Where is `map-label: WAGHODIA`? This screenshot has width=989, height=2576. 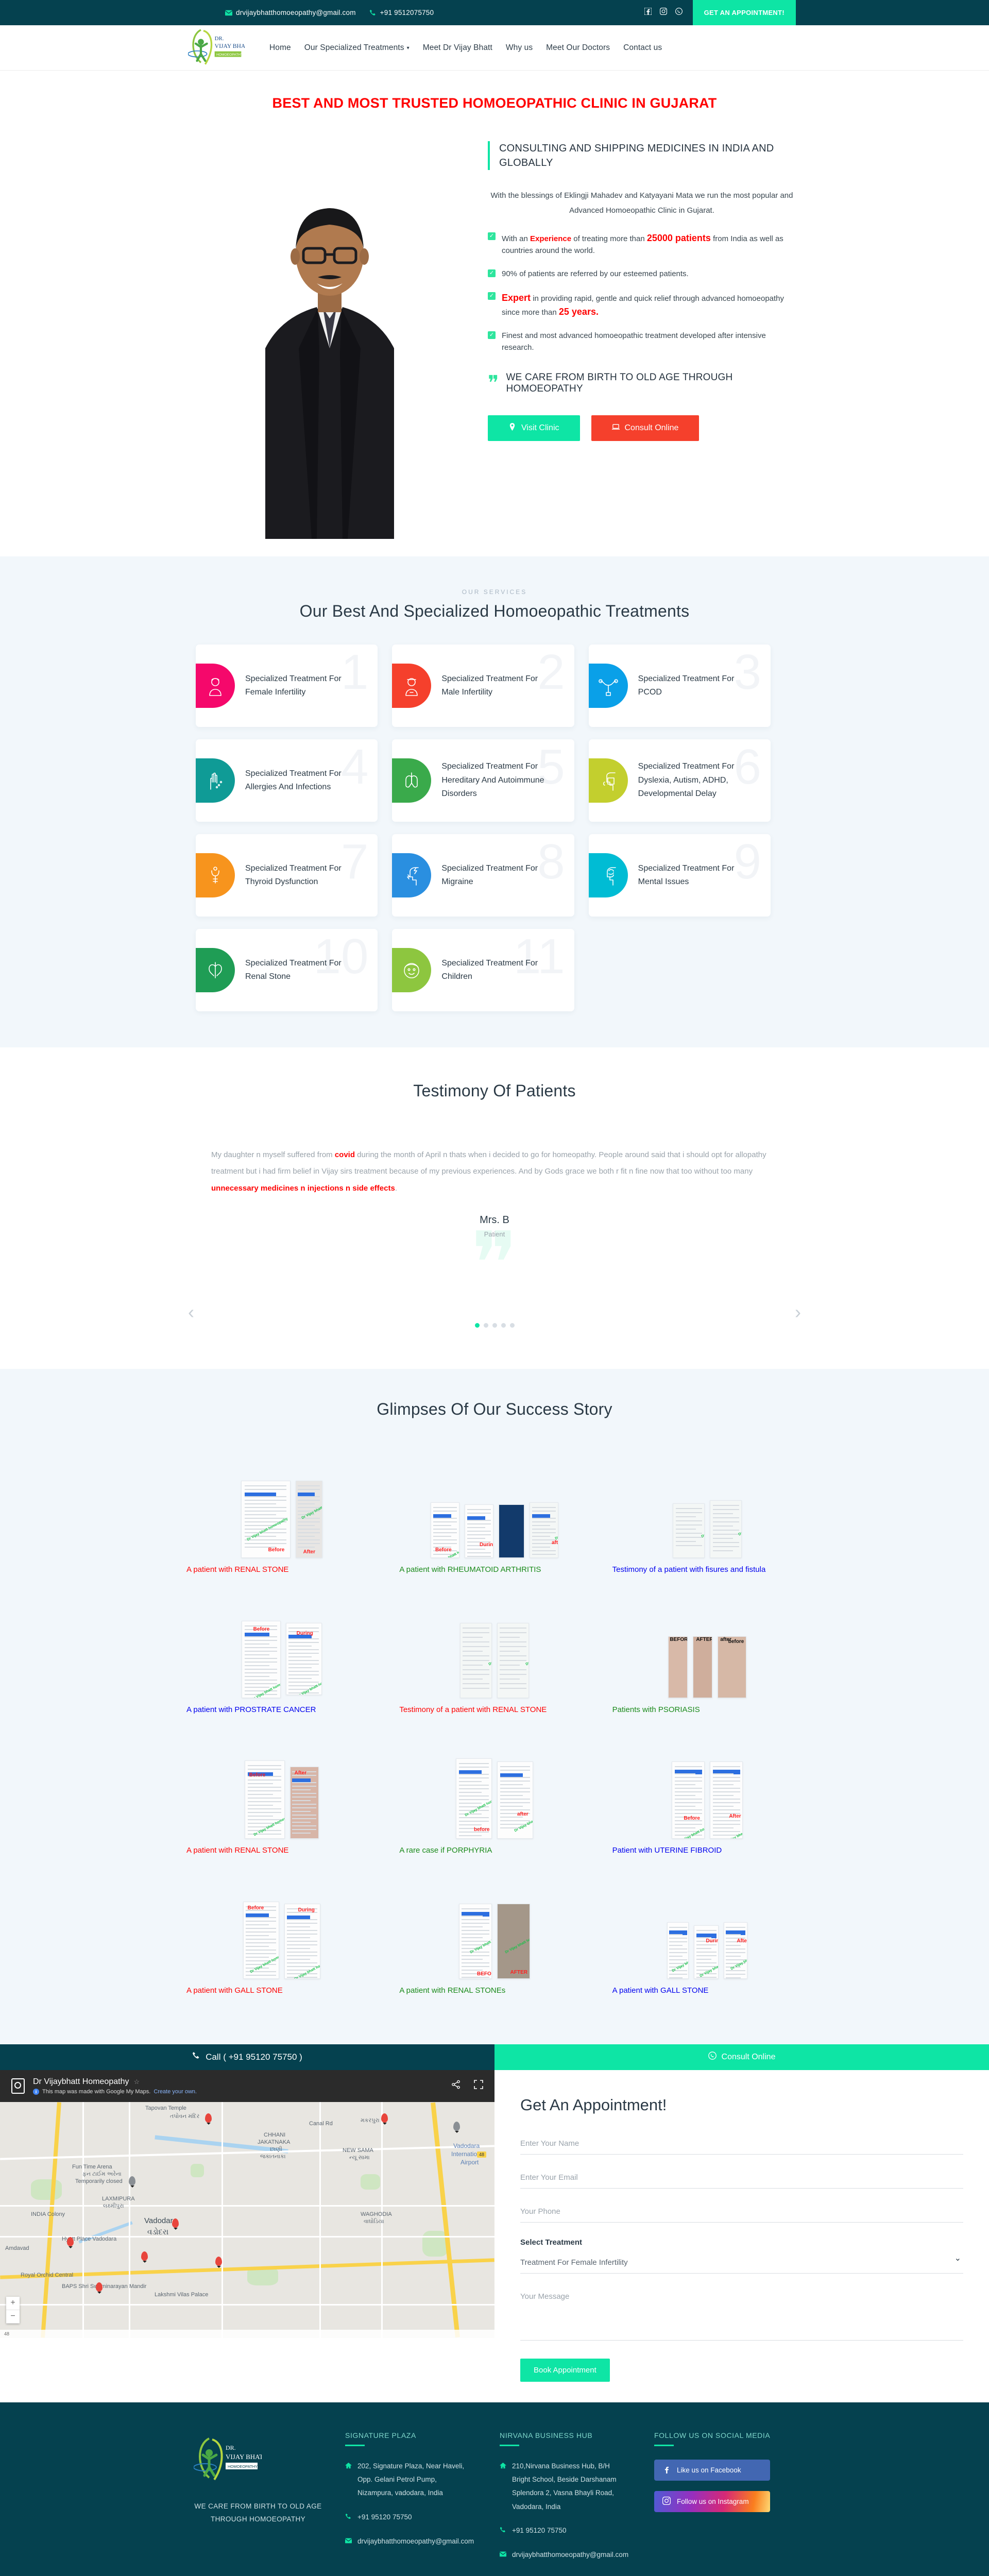
map-label: WAGHODIA is located at coordinates (376, 2214).